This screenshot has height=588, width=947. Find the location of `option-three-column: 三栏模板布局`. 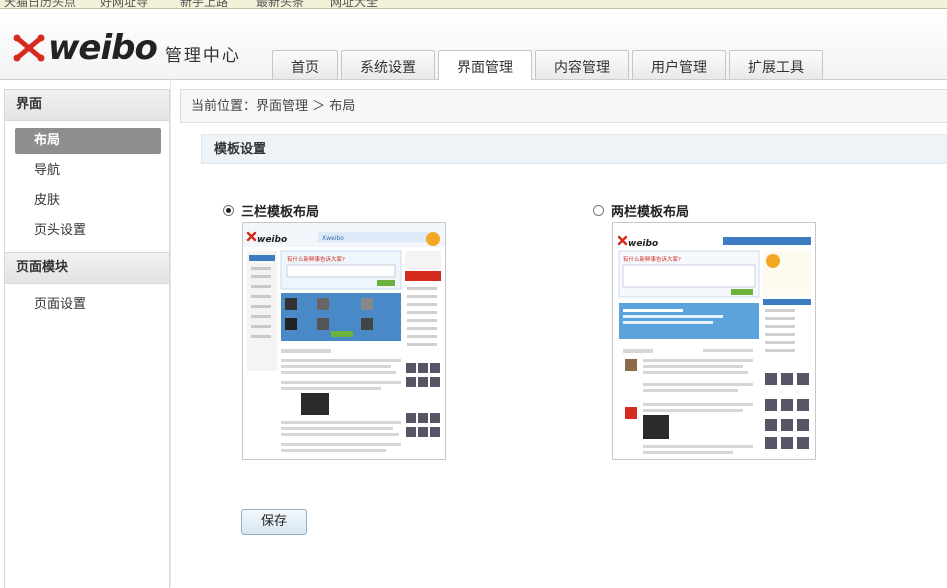

option-three-column: 三栏模板布局 is located at coordinates (271, 210).